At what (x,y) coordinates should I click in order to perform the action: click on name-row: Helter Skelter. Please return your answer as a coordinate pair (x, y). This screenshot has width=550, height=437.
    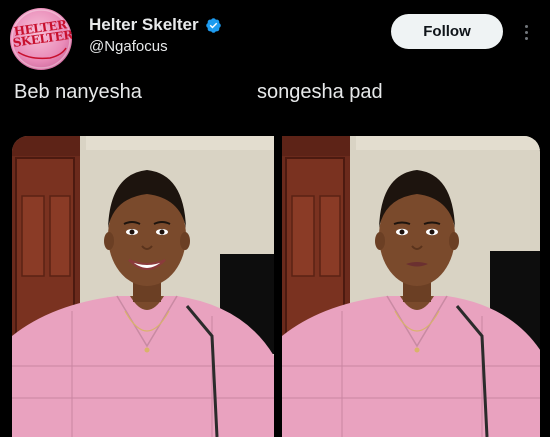
    Looking at the image, I should click on (155, 25).